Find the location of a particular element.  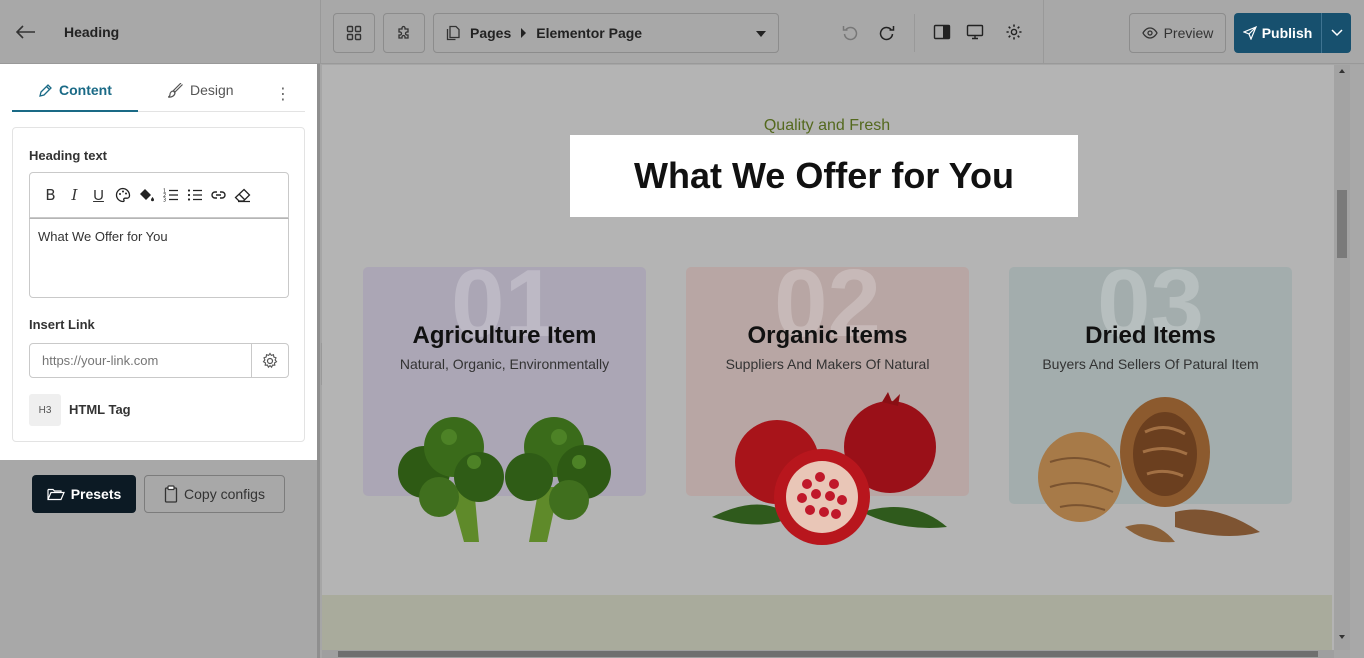

section-eyebrow: Quality and Fresh is located at coordinates (827, 126).